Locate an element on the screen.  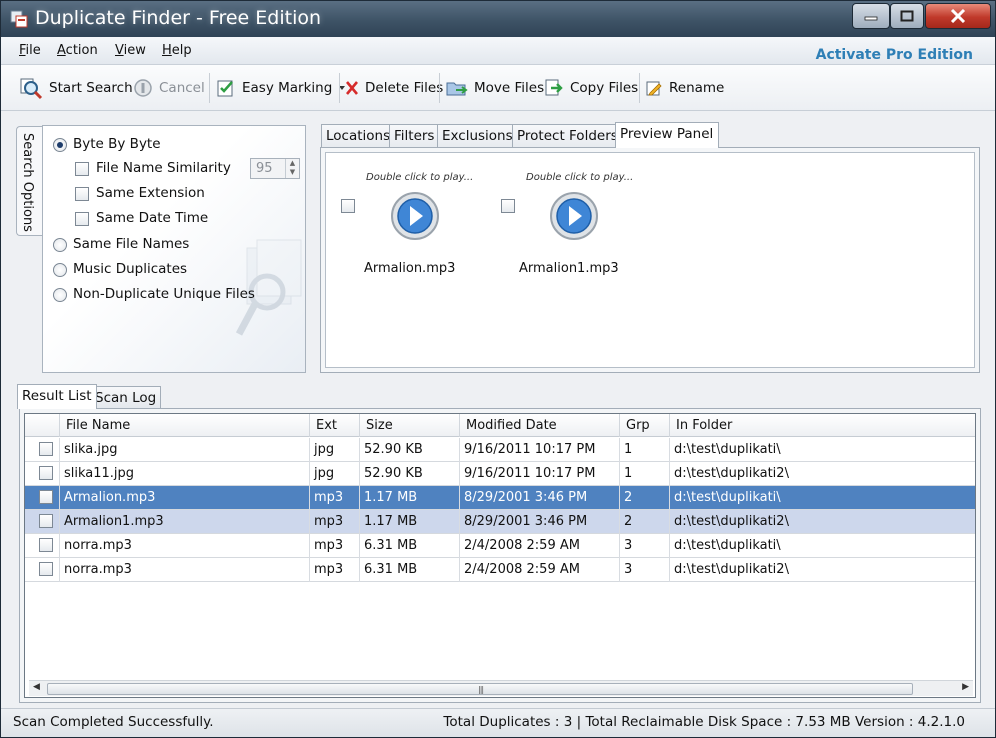
scrollbar-thumb: ||| is located at coordinates (480, 689).